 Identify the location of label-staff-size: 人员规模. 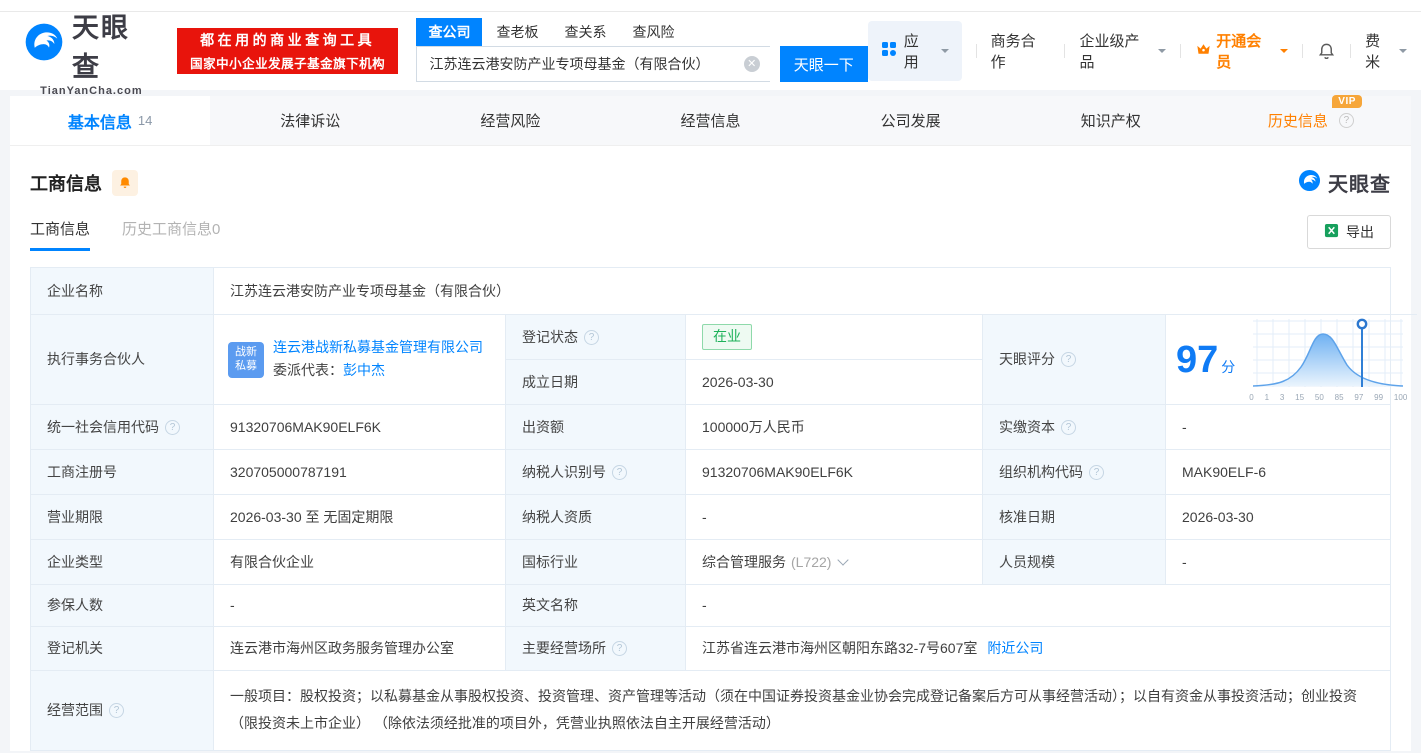
(1073, 561).